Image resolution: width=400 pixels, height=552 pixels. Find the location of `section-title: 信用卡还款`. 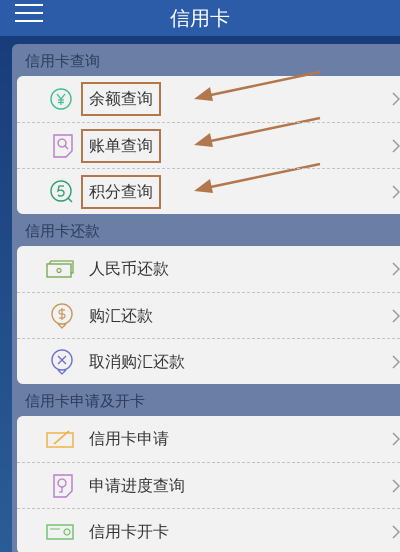

section-title: 信用卡还款 is located at coordinates (62, 231).